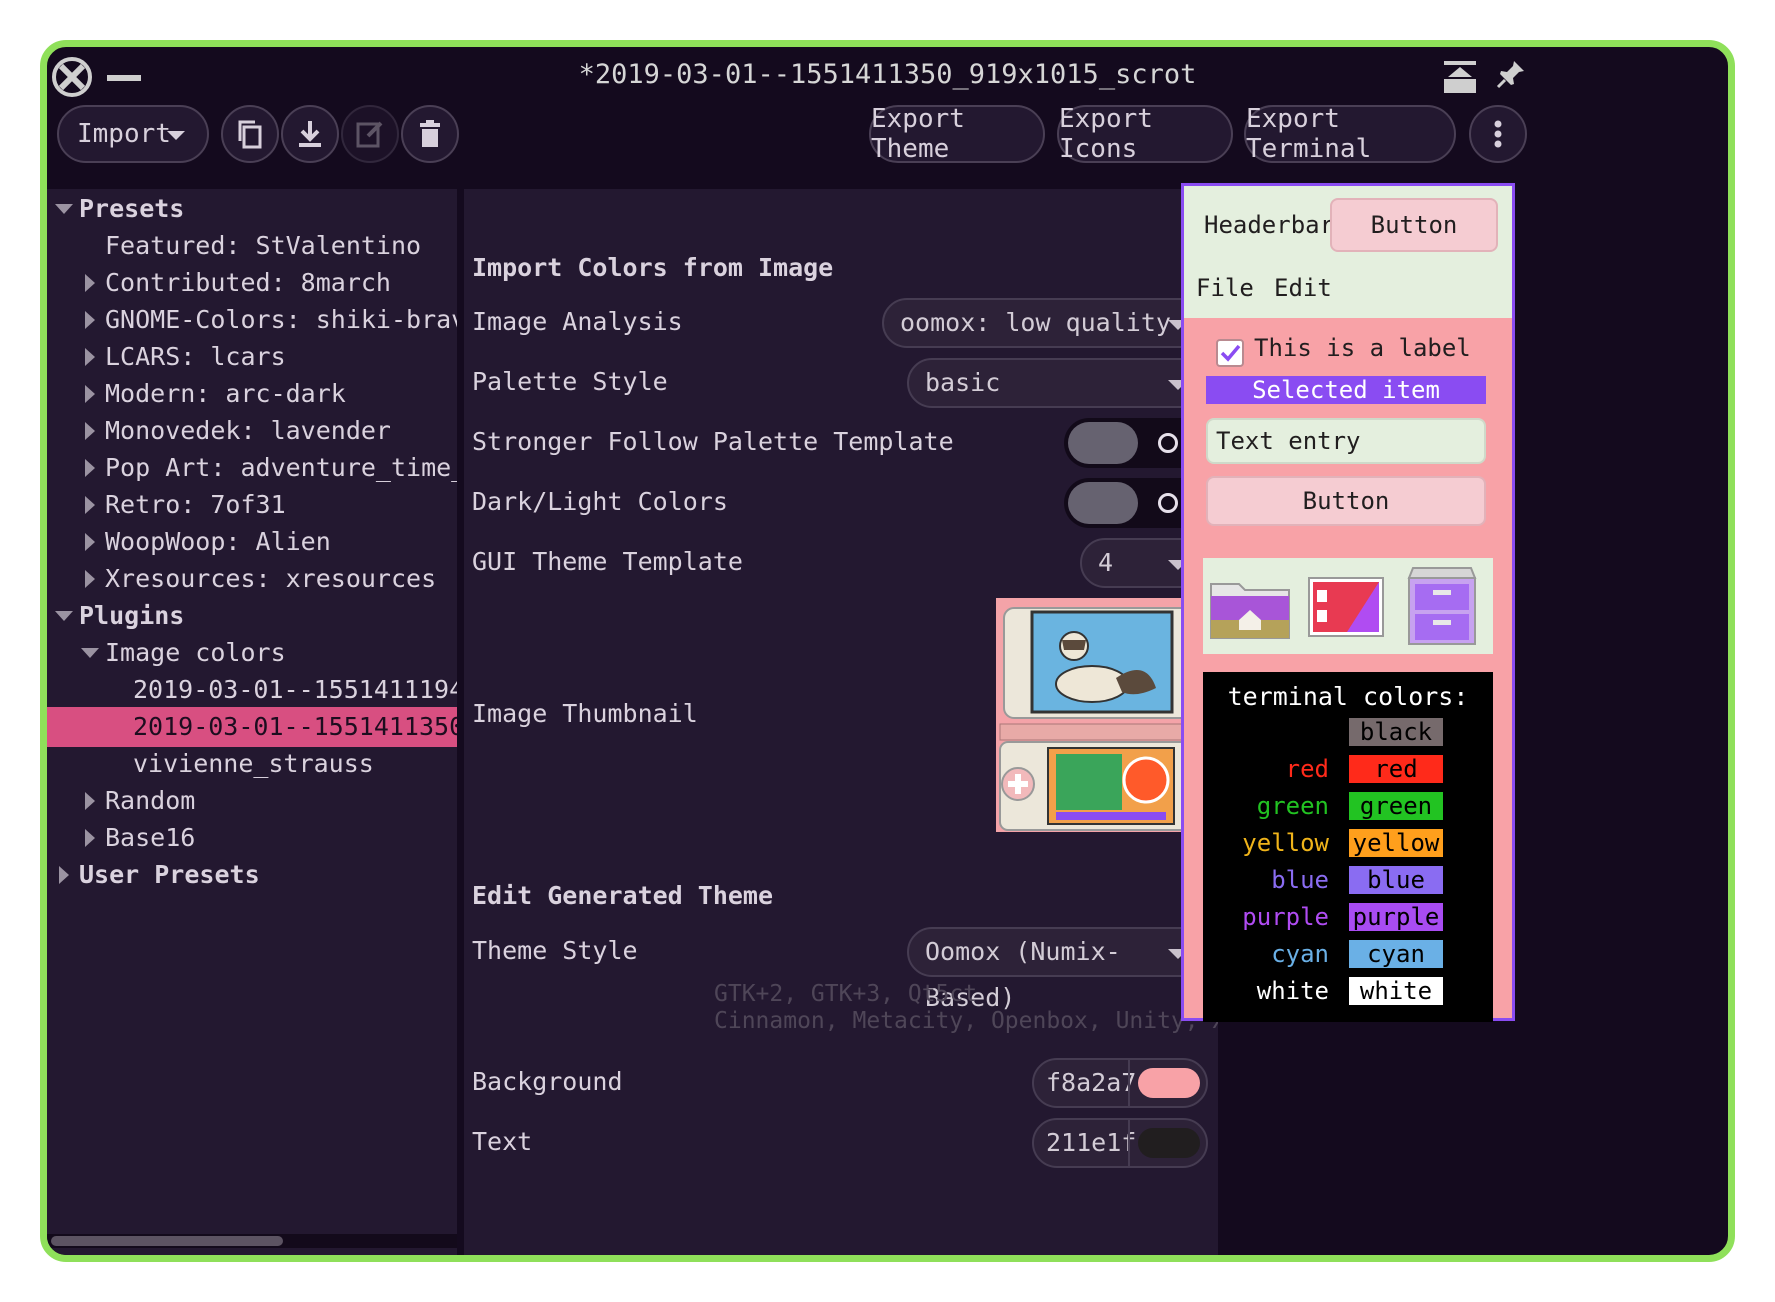 The height and width of the screenshot is (1302, 1775). Describe the element at coordinates (252, 838) in the screenshot. I see `tree-group-base16: Base16` at that location.